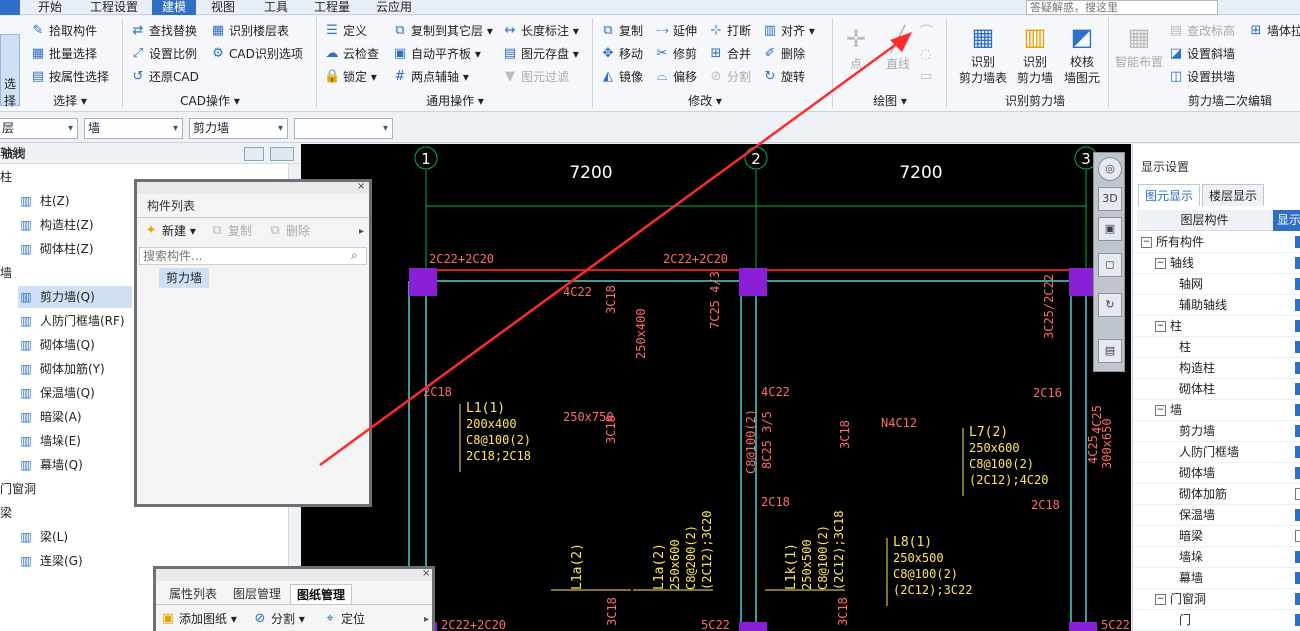  Describe the element at coordinates (442, 31) in the screenshot. I see `copy-to-layer-button: ⧉ 复制到其它层 ▾` at that location.